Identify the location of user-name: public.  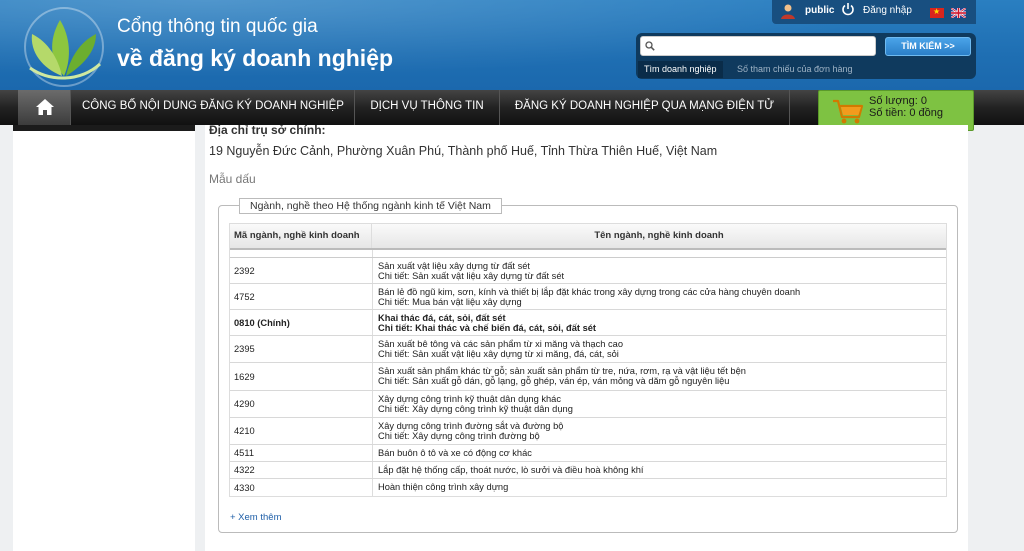
(819, 10).